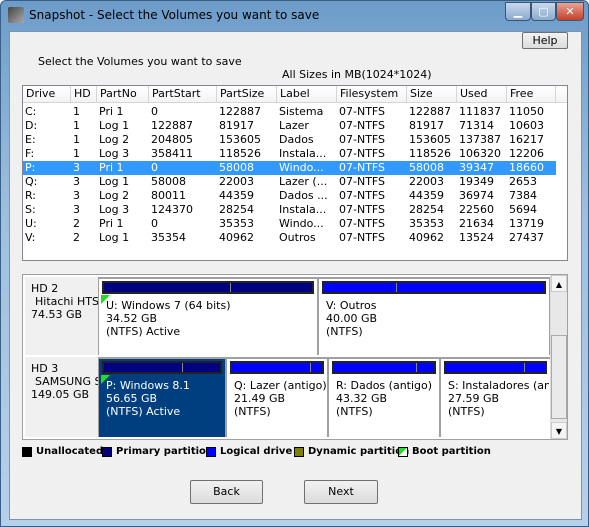 The height and width of the screenshot is (527, 589). I want to click on partition-block: Q: Lazer (antigo) 21.49 GB (NTFS), so click(277, 398).